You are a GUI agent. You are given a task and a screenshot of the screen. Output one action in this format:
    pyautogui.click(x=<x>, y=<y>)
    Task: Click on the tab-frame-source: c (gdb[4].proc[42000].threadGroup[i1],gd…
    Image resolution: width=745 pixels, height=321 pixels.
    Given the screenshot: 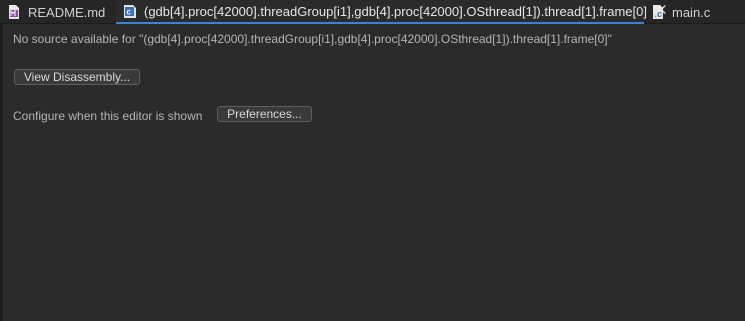 What is the action you would take?
    pyautogui.click(x=392, y=12)
    